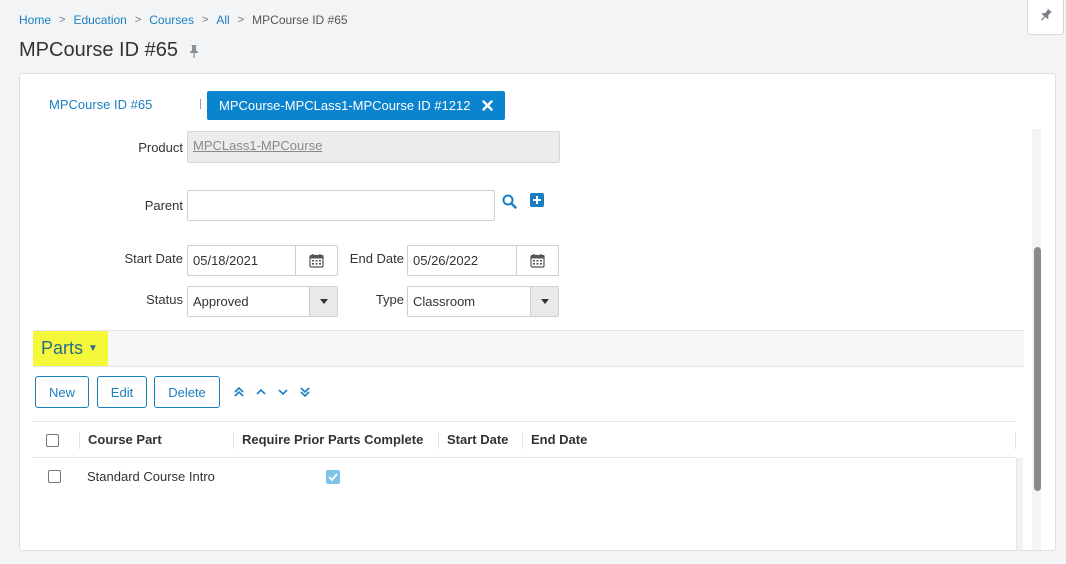 The image size is (1066, 564). What do you see at coordinates (341, 205) in the screenshot?
I see `parent-input` at bounding box center [341, 205].